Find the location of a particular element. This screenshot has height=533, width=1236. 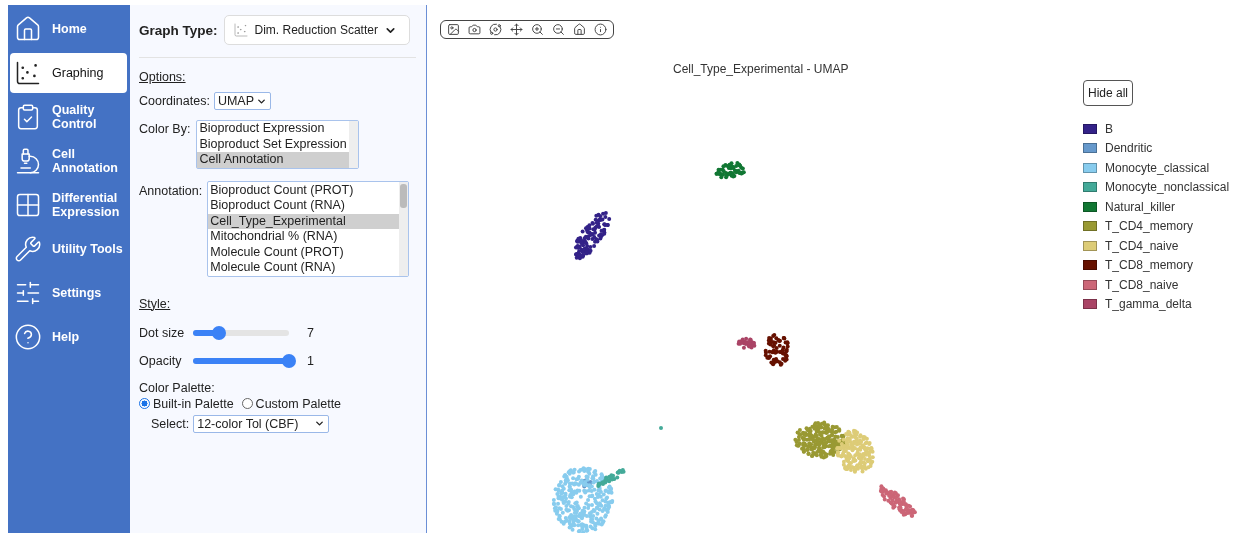

hide-all-button: Hide all is located at coordinates (1108, 93).